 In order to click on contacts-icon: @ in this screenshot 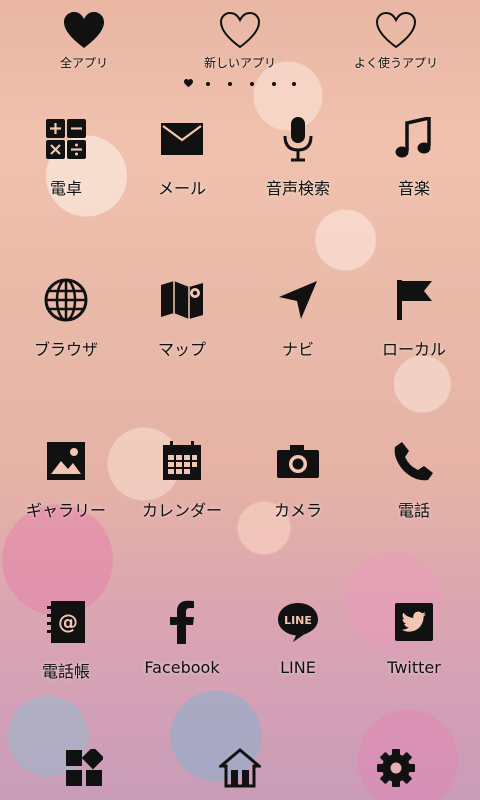, I will do `click(66, 622)`.